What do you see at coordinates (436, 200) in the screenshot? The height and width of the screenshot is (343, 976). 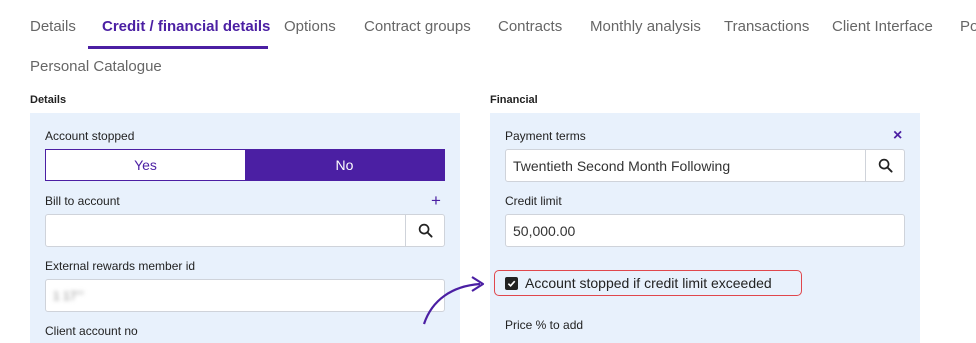 I see `add-bill-to-account-icon: +` at bounding box center [436, 200].